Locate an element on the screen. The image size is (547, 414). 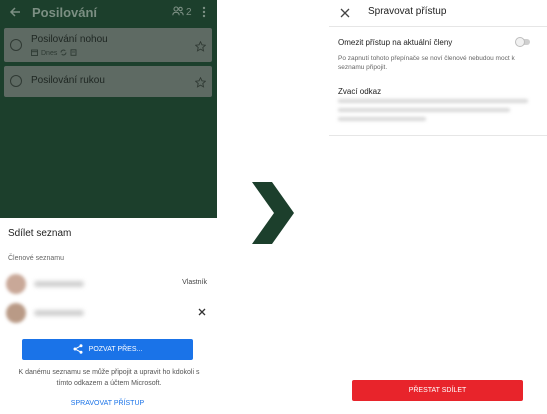
manage-access-link: SPRAVOVAT PŘÍSTUP is located at coordinates (107, 403).